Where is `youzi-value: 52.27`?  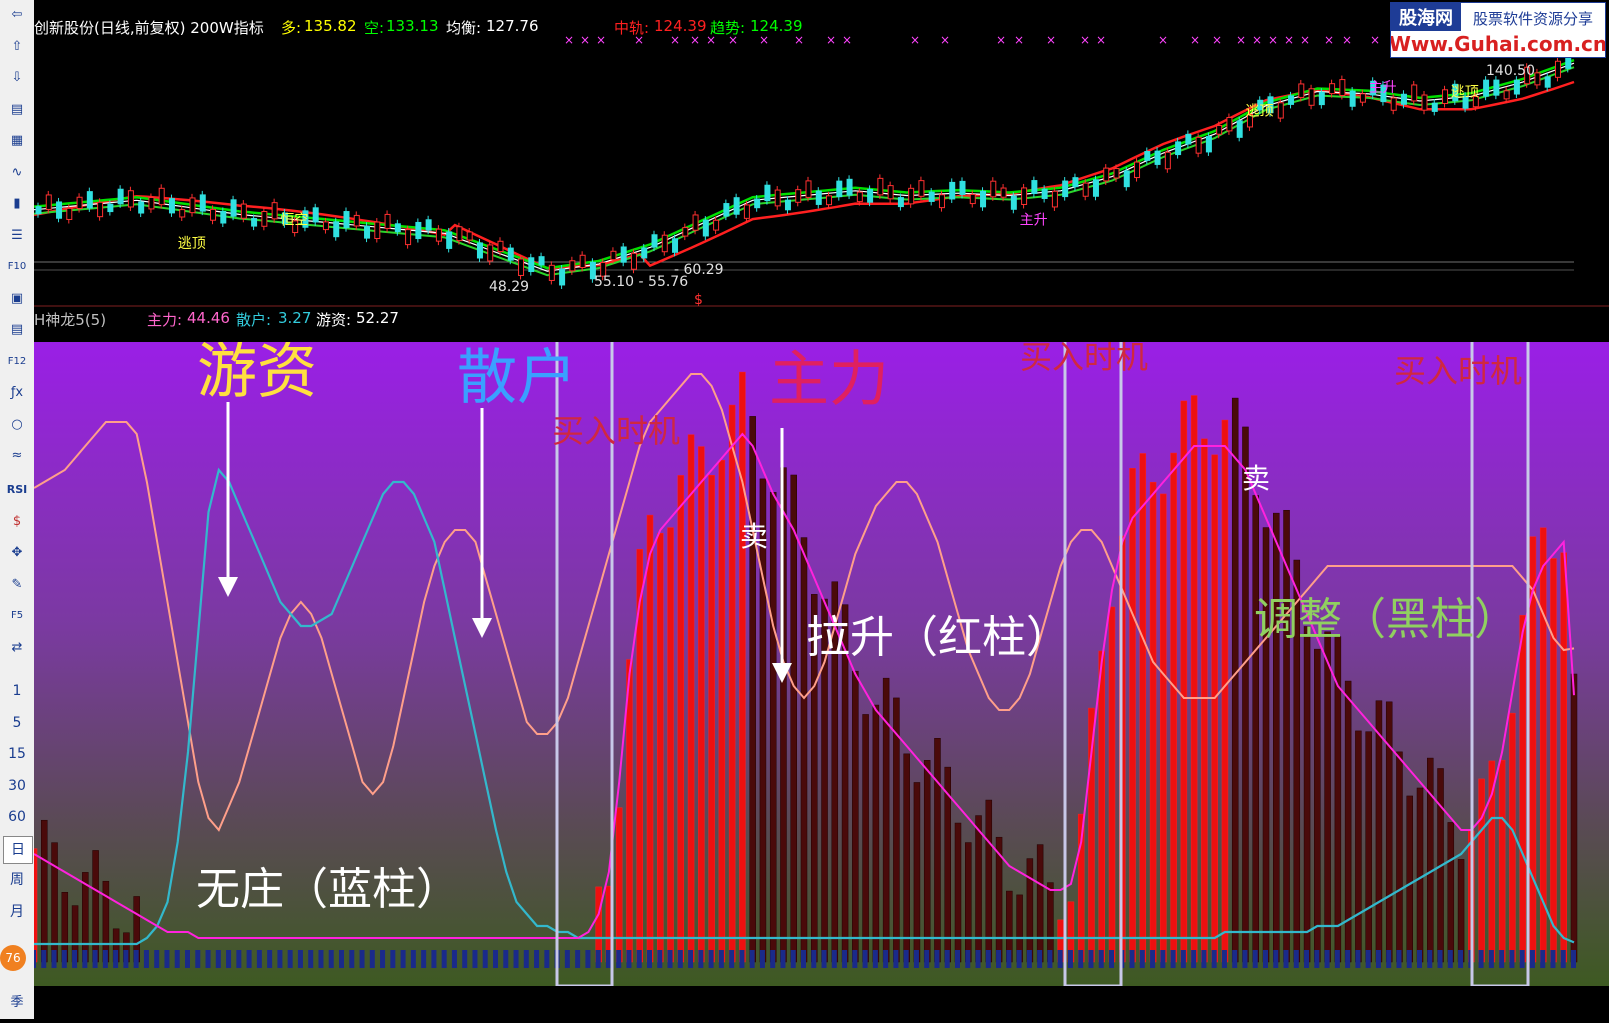 youzi-value: 52.27 is located at coordinates (377, 318).